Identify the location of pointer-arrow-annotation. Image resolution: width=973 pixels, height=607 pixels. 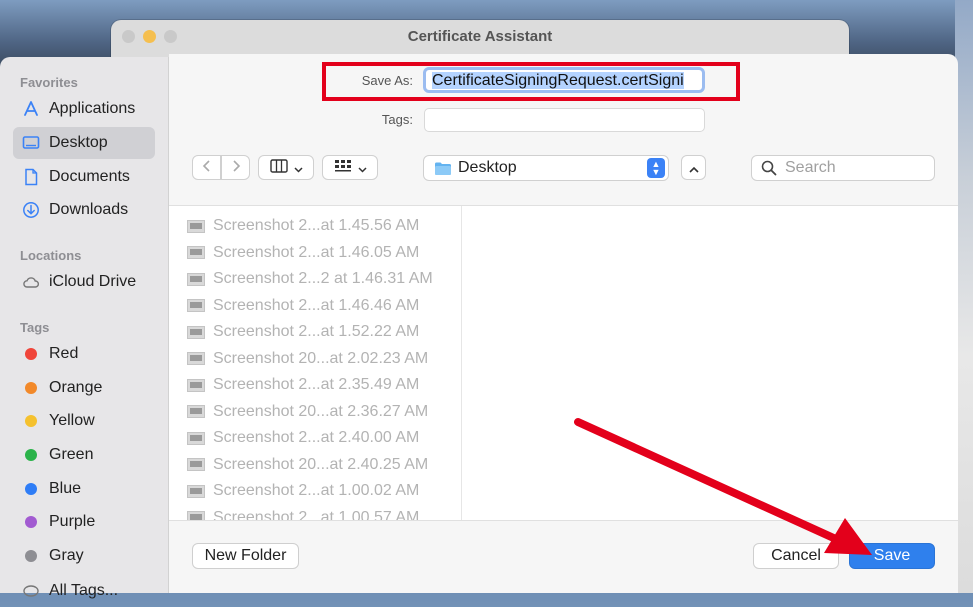
(723, 486).